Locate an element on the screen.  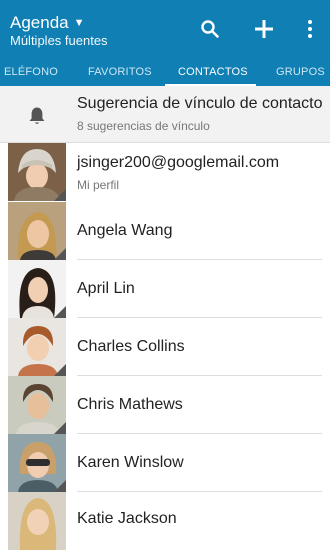
plus-icon is located at coordinates (264, 29).